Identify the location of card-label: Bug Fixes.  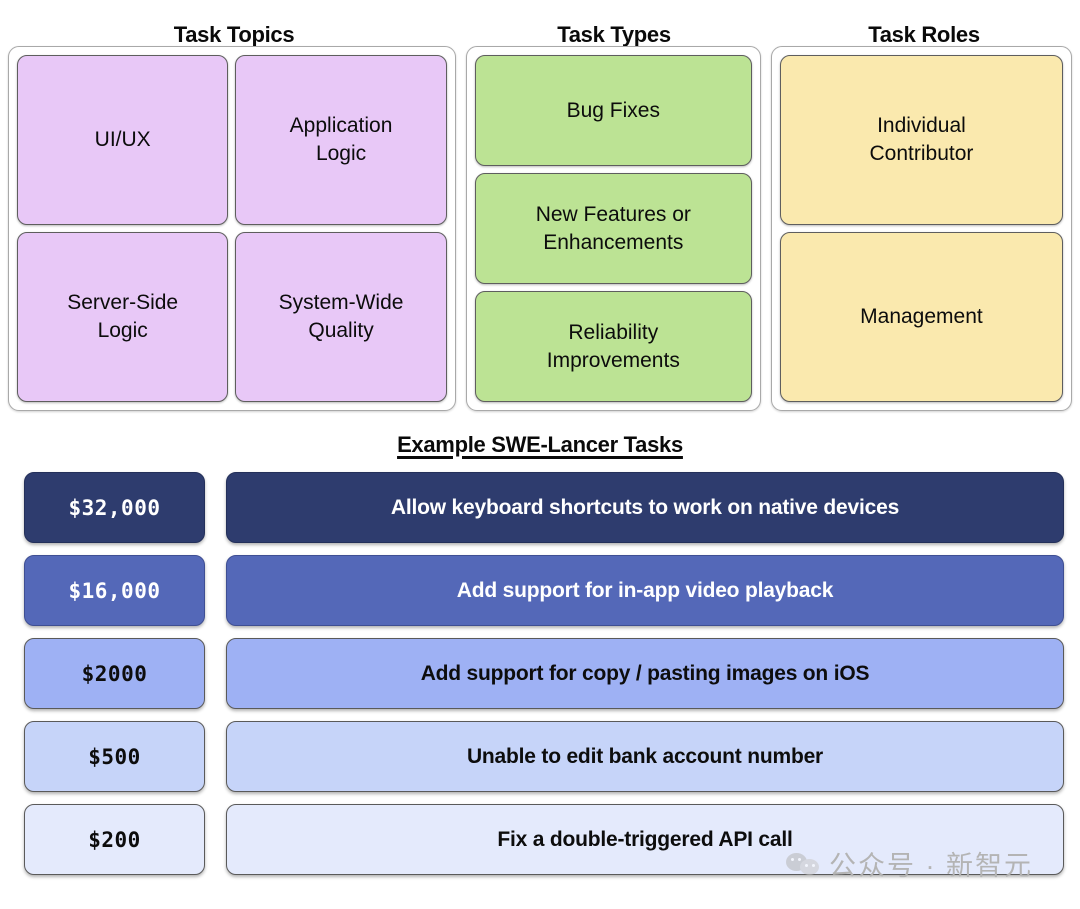
(613, 110).